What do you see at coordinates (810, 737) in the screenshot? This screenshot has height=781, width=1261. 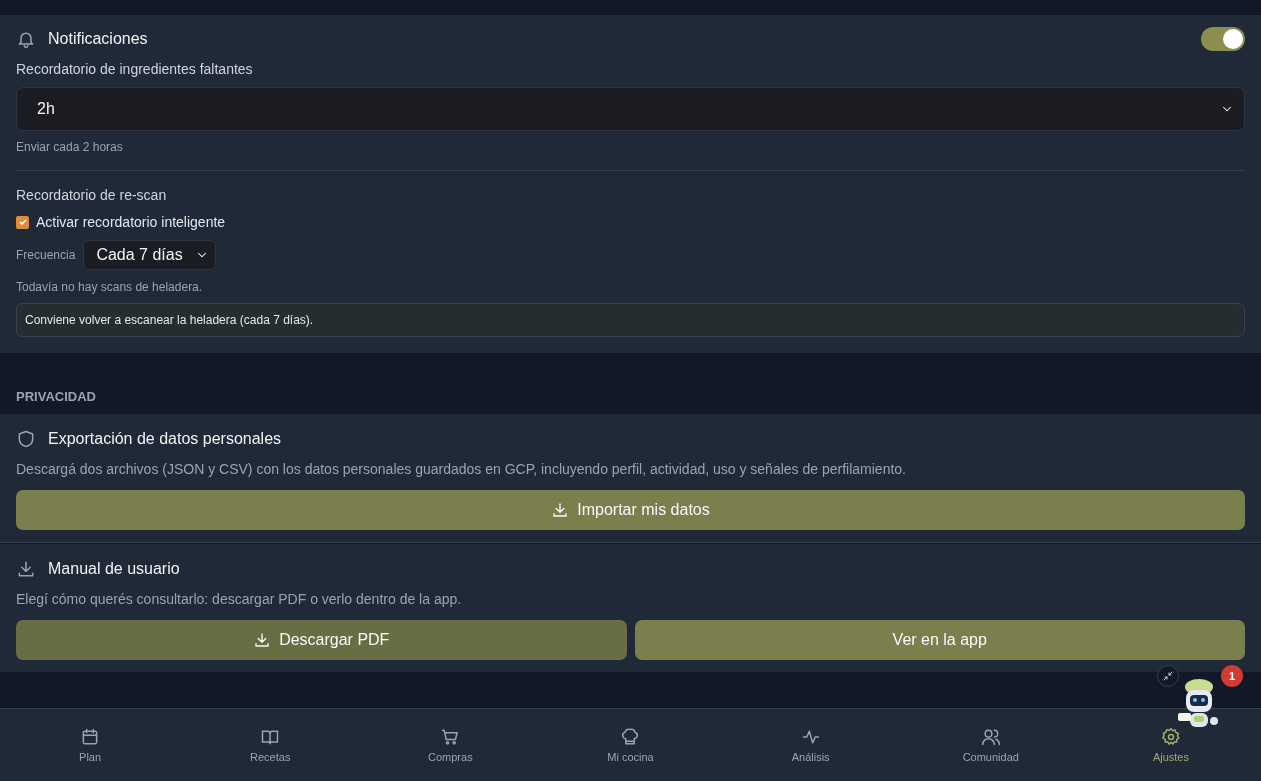 I see `activity-icon` at bounding box center [810, 737].